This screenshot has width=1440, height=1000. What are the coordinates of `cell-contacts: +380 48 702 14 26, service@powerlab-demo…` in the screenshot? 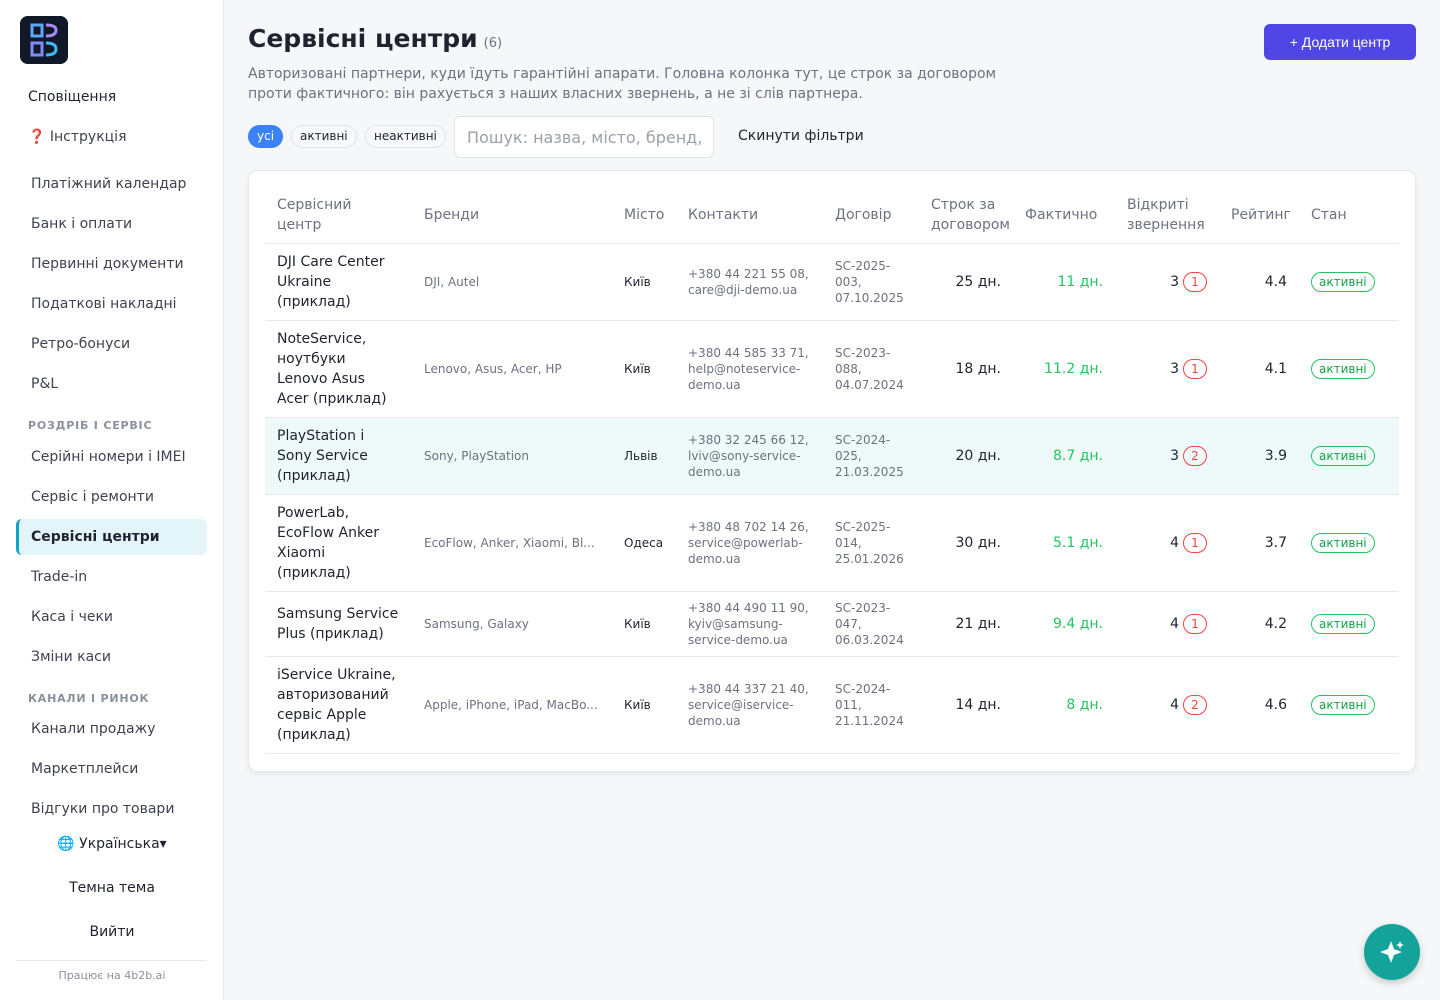 It's located at (749, 543).